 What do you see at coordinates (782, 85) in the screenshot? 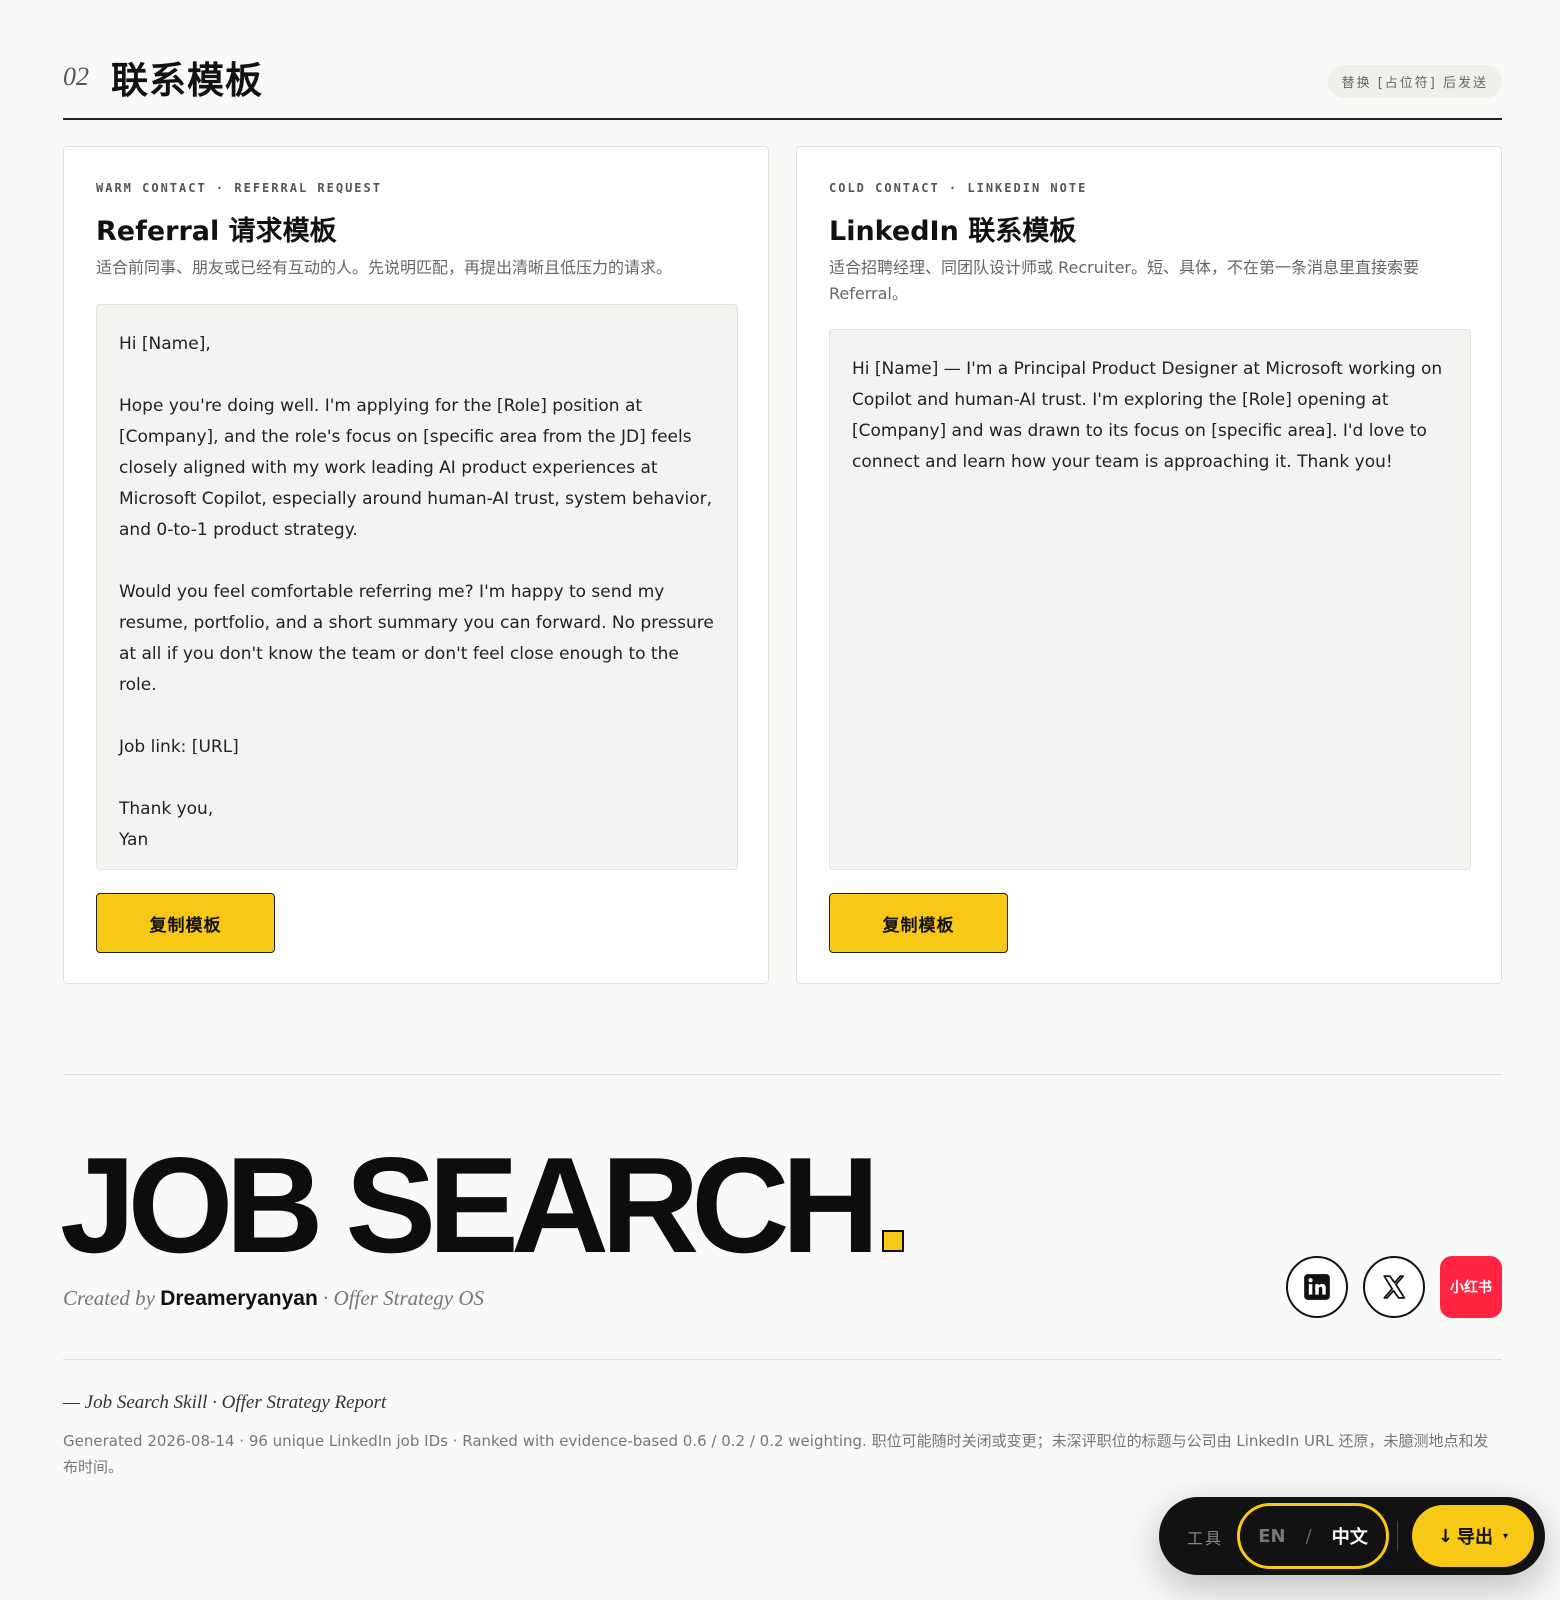
I see `section-header: 02 联系模板 替换 [占位符] 后发送` at bounding box center [782, 85].